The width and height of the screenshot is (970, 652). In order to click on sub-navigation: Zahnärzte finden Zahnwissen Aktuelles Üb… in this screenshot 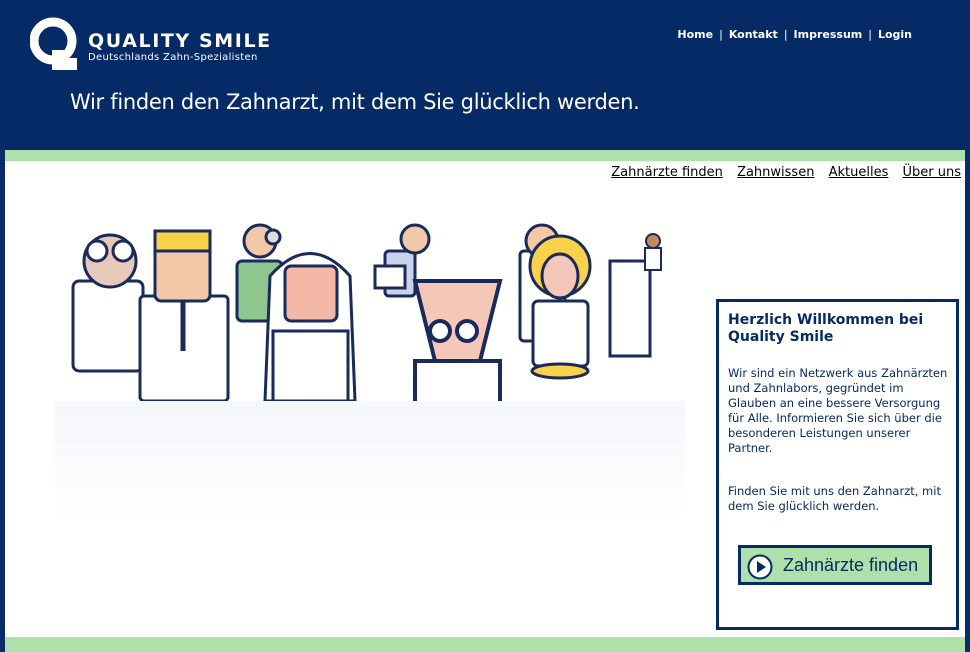, I will do `click(781, 172)`.